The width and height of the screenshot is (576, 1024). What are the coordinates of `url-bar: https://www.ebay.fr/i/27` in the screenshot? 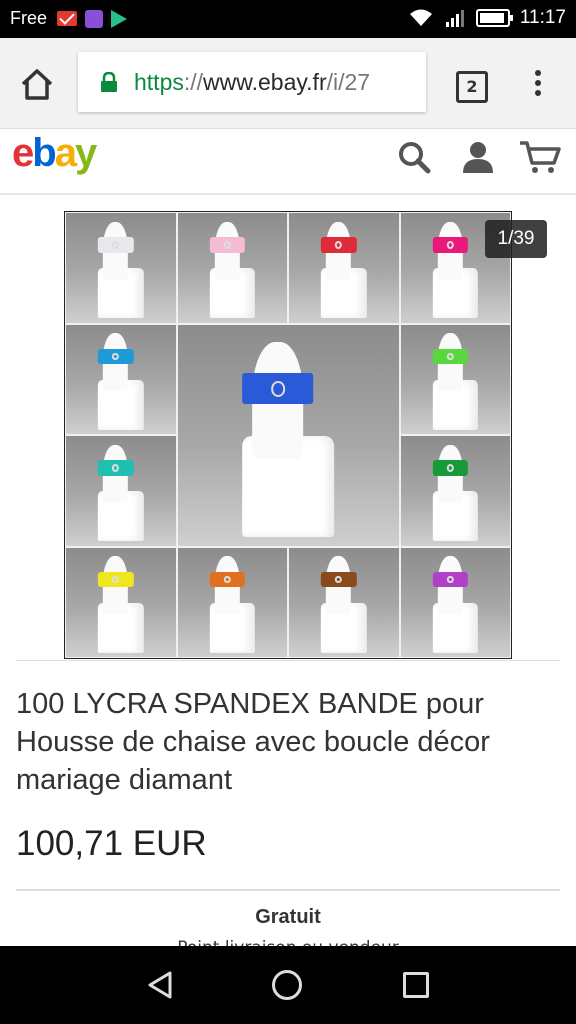 It's located at (252, 82).